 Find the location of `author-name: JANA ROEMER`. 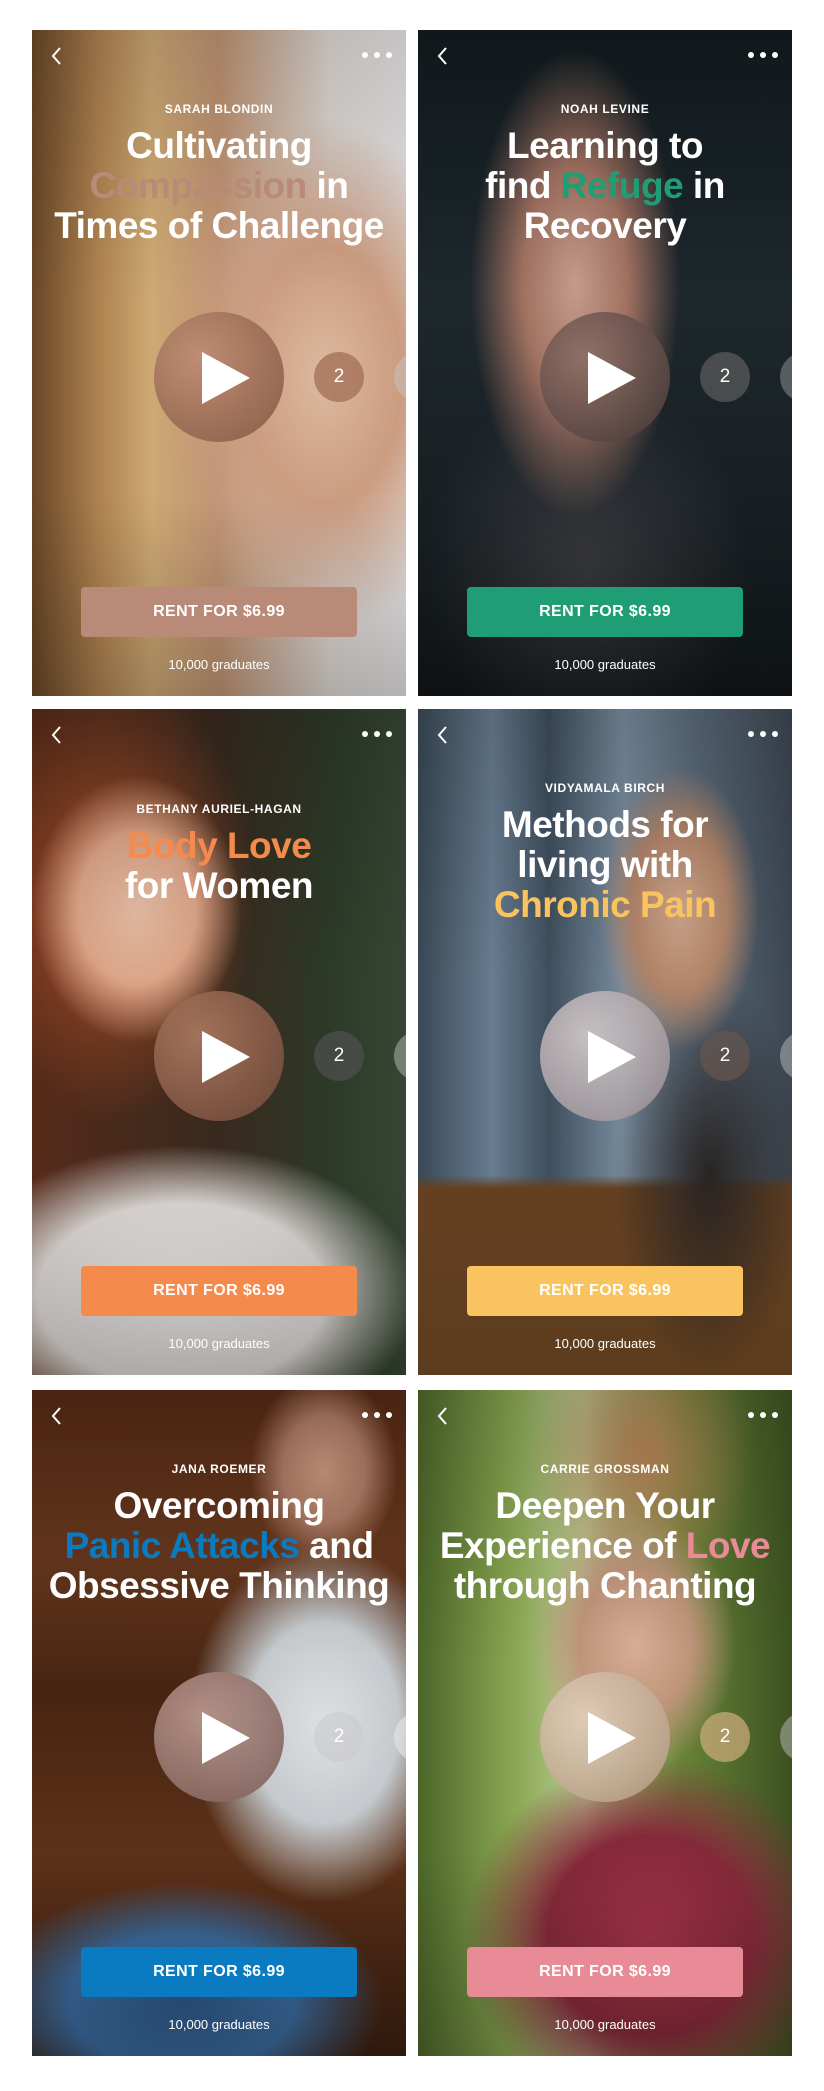

author-name: JANA ROEMER is located at coordinates (219, 1469).